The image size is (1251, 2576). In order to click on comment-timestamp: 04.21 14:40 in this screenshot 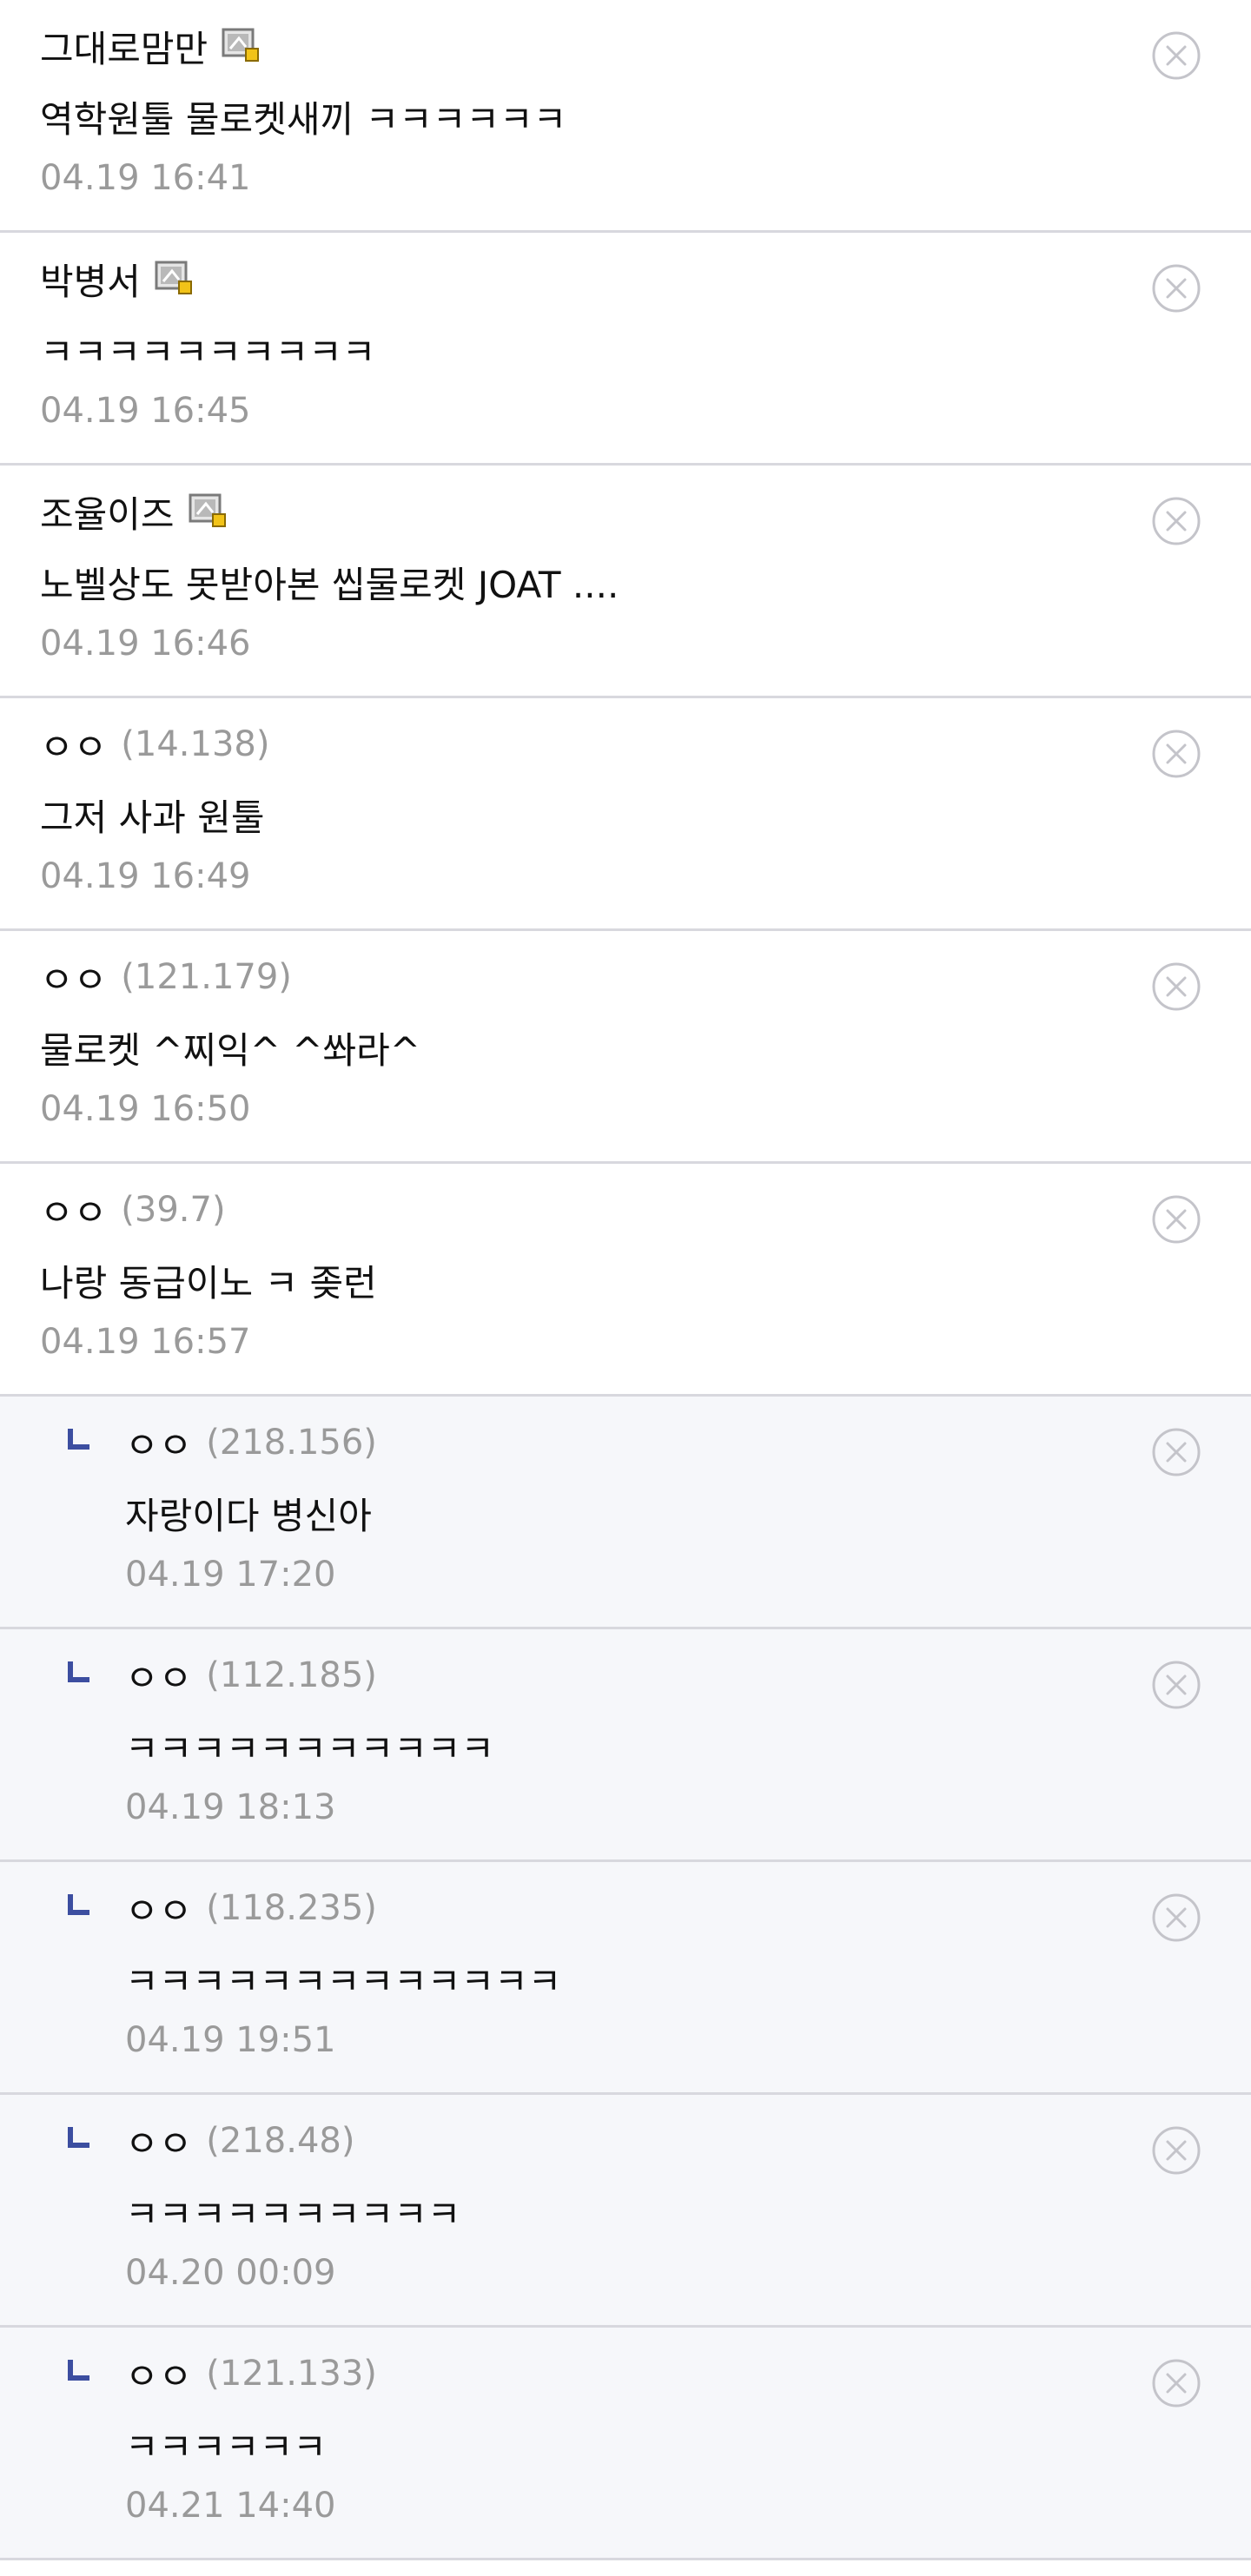, I will do `click(231, 2506)`.